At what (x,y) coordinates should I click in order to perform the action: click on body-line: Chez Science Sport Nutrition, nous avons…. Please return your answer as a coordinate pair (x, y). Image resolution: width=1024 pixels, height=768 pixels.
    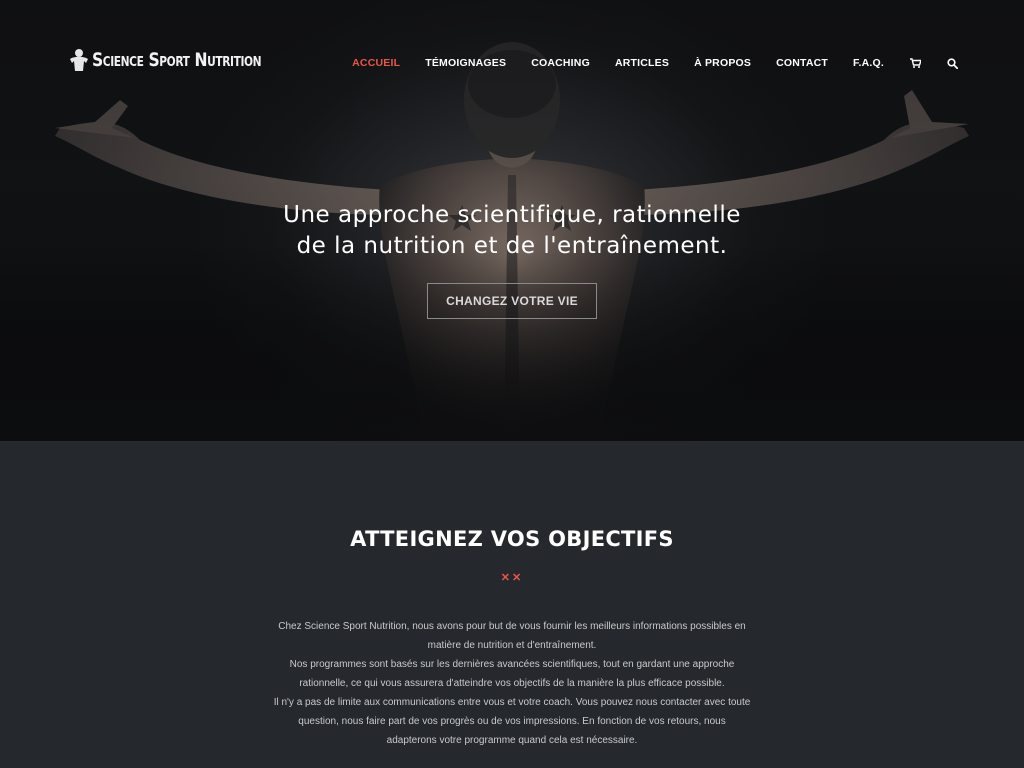
    Looking at the image, I should click on (512, 626).